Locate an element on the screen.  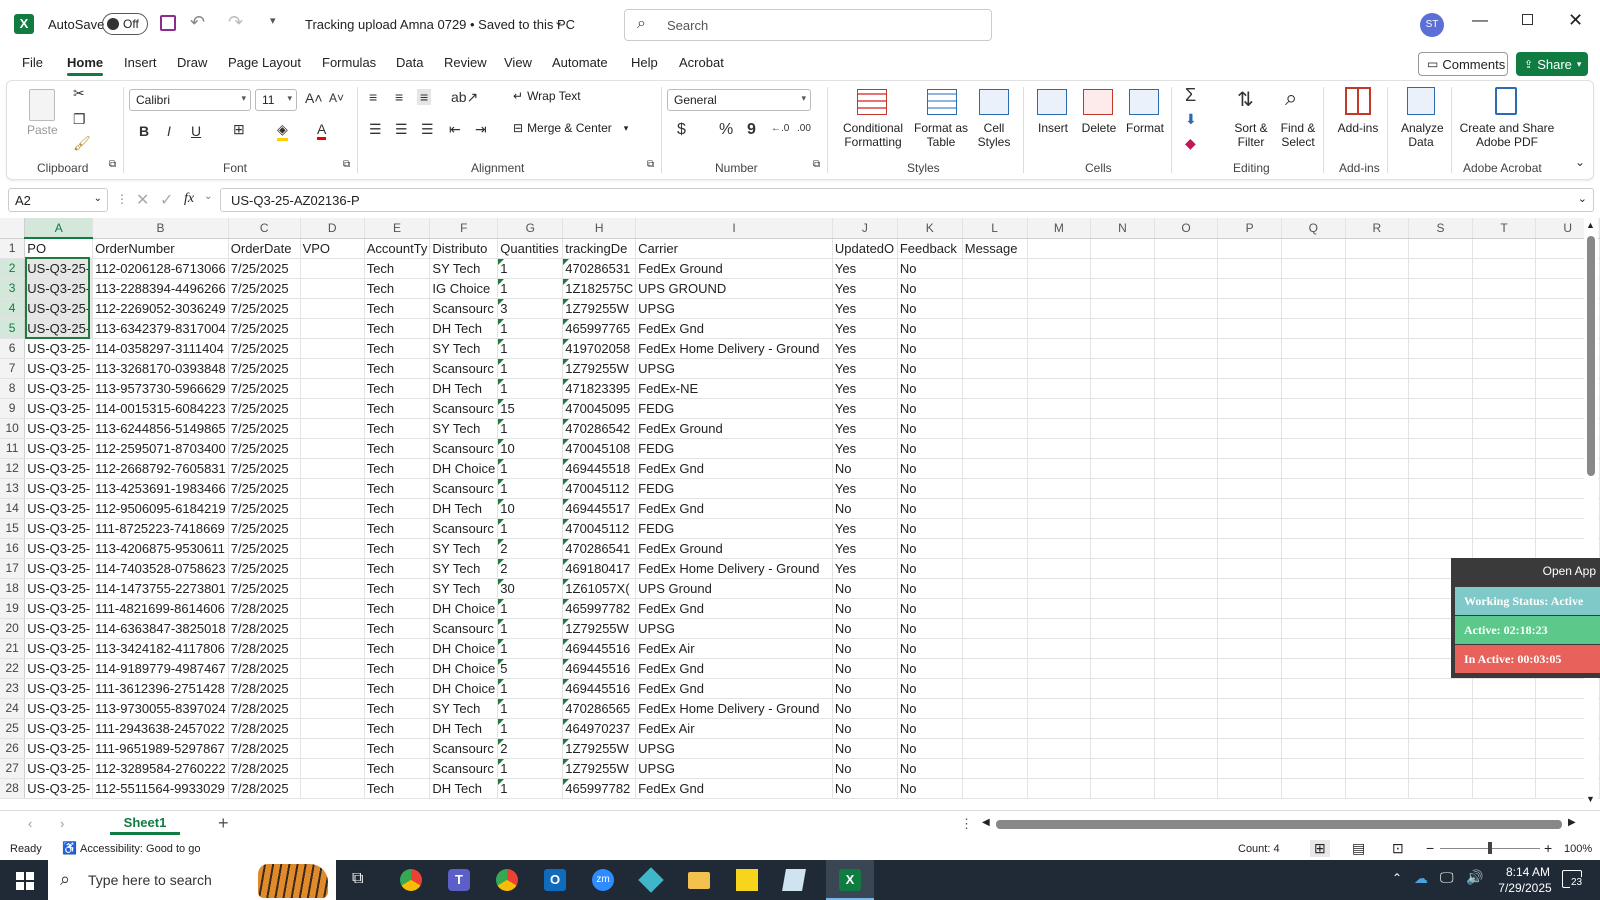
borders-icon: ⊞ is located at coordinates (239, 129).